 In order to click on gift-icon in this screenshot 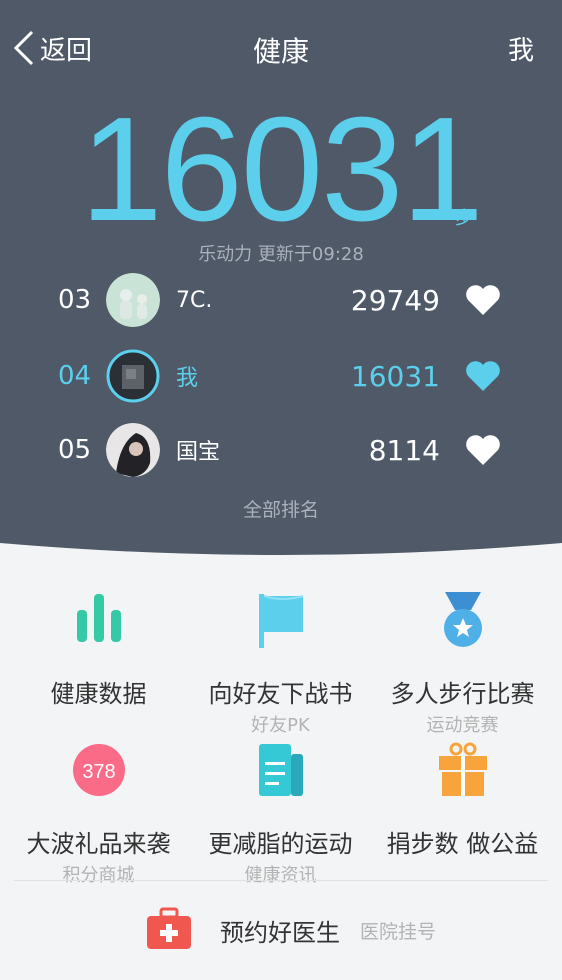, I will do `click(462, 769)`.